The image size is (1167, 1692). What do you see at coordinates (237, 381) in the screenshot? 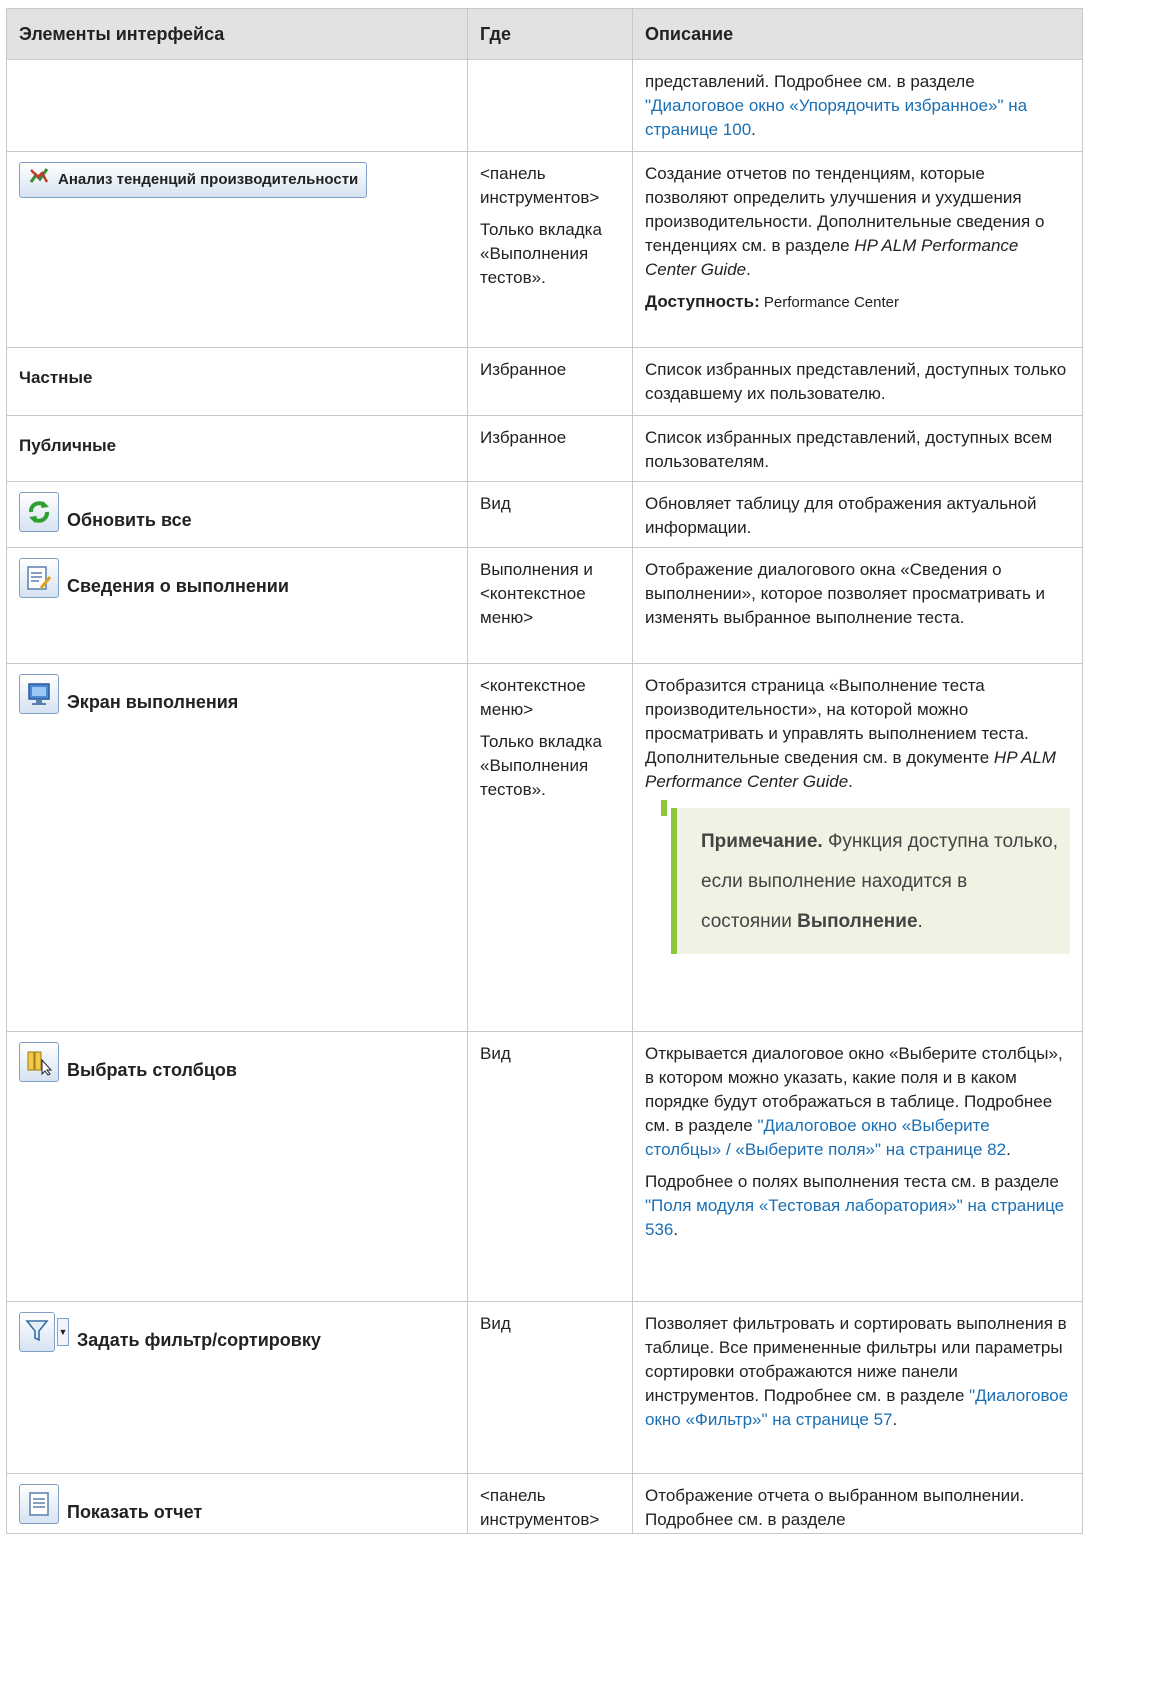
I see `private-label: Частные` at bounding box center [237, 381].